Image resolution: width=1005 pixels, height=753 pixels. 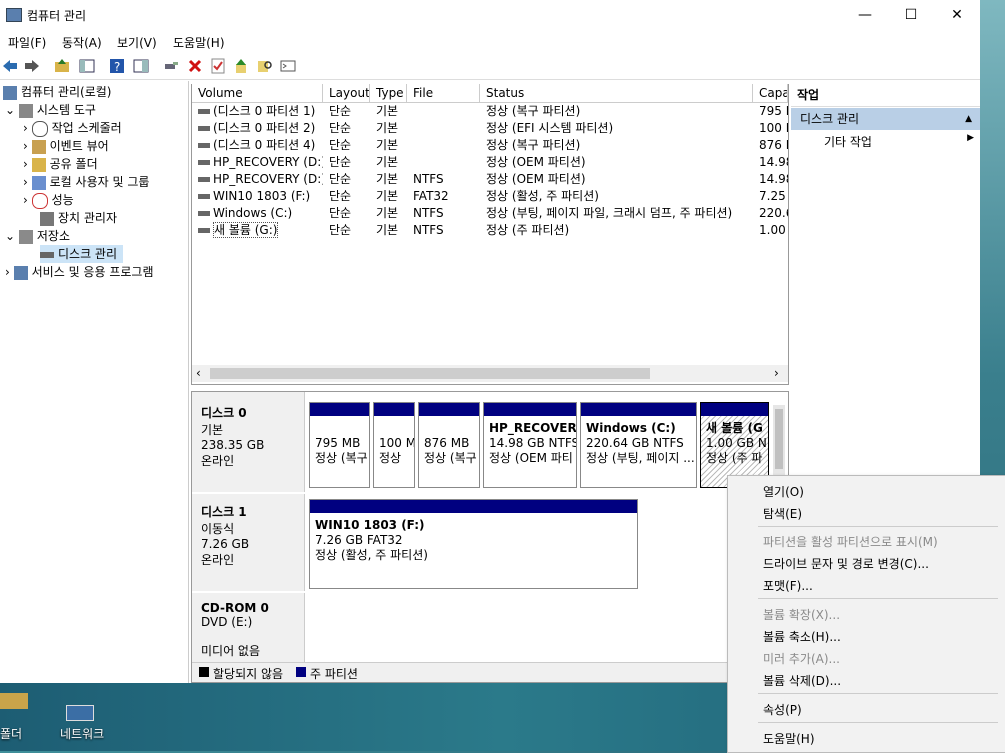 What do you see at coordinates (770, 93) in the screenshot?
I see `column-capacity: Capa` at bounding box center [770, 93].